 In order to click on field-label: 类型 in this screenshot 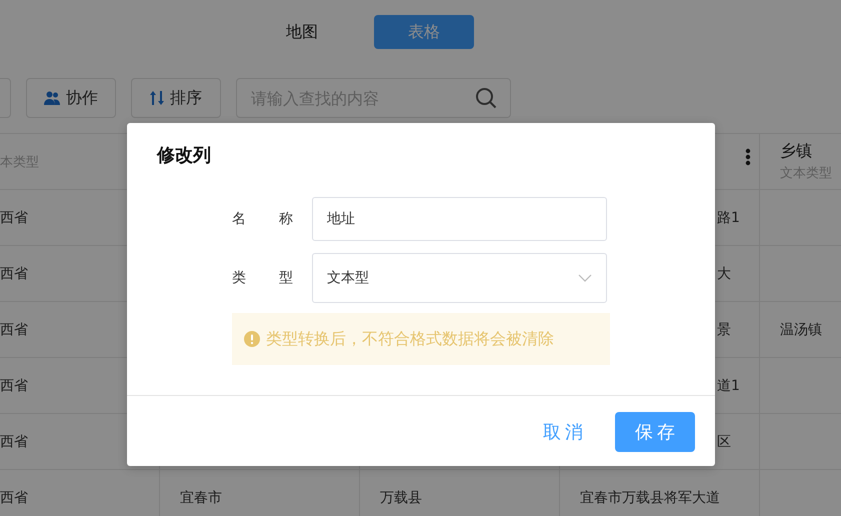, I will do `click(262, 278)`.